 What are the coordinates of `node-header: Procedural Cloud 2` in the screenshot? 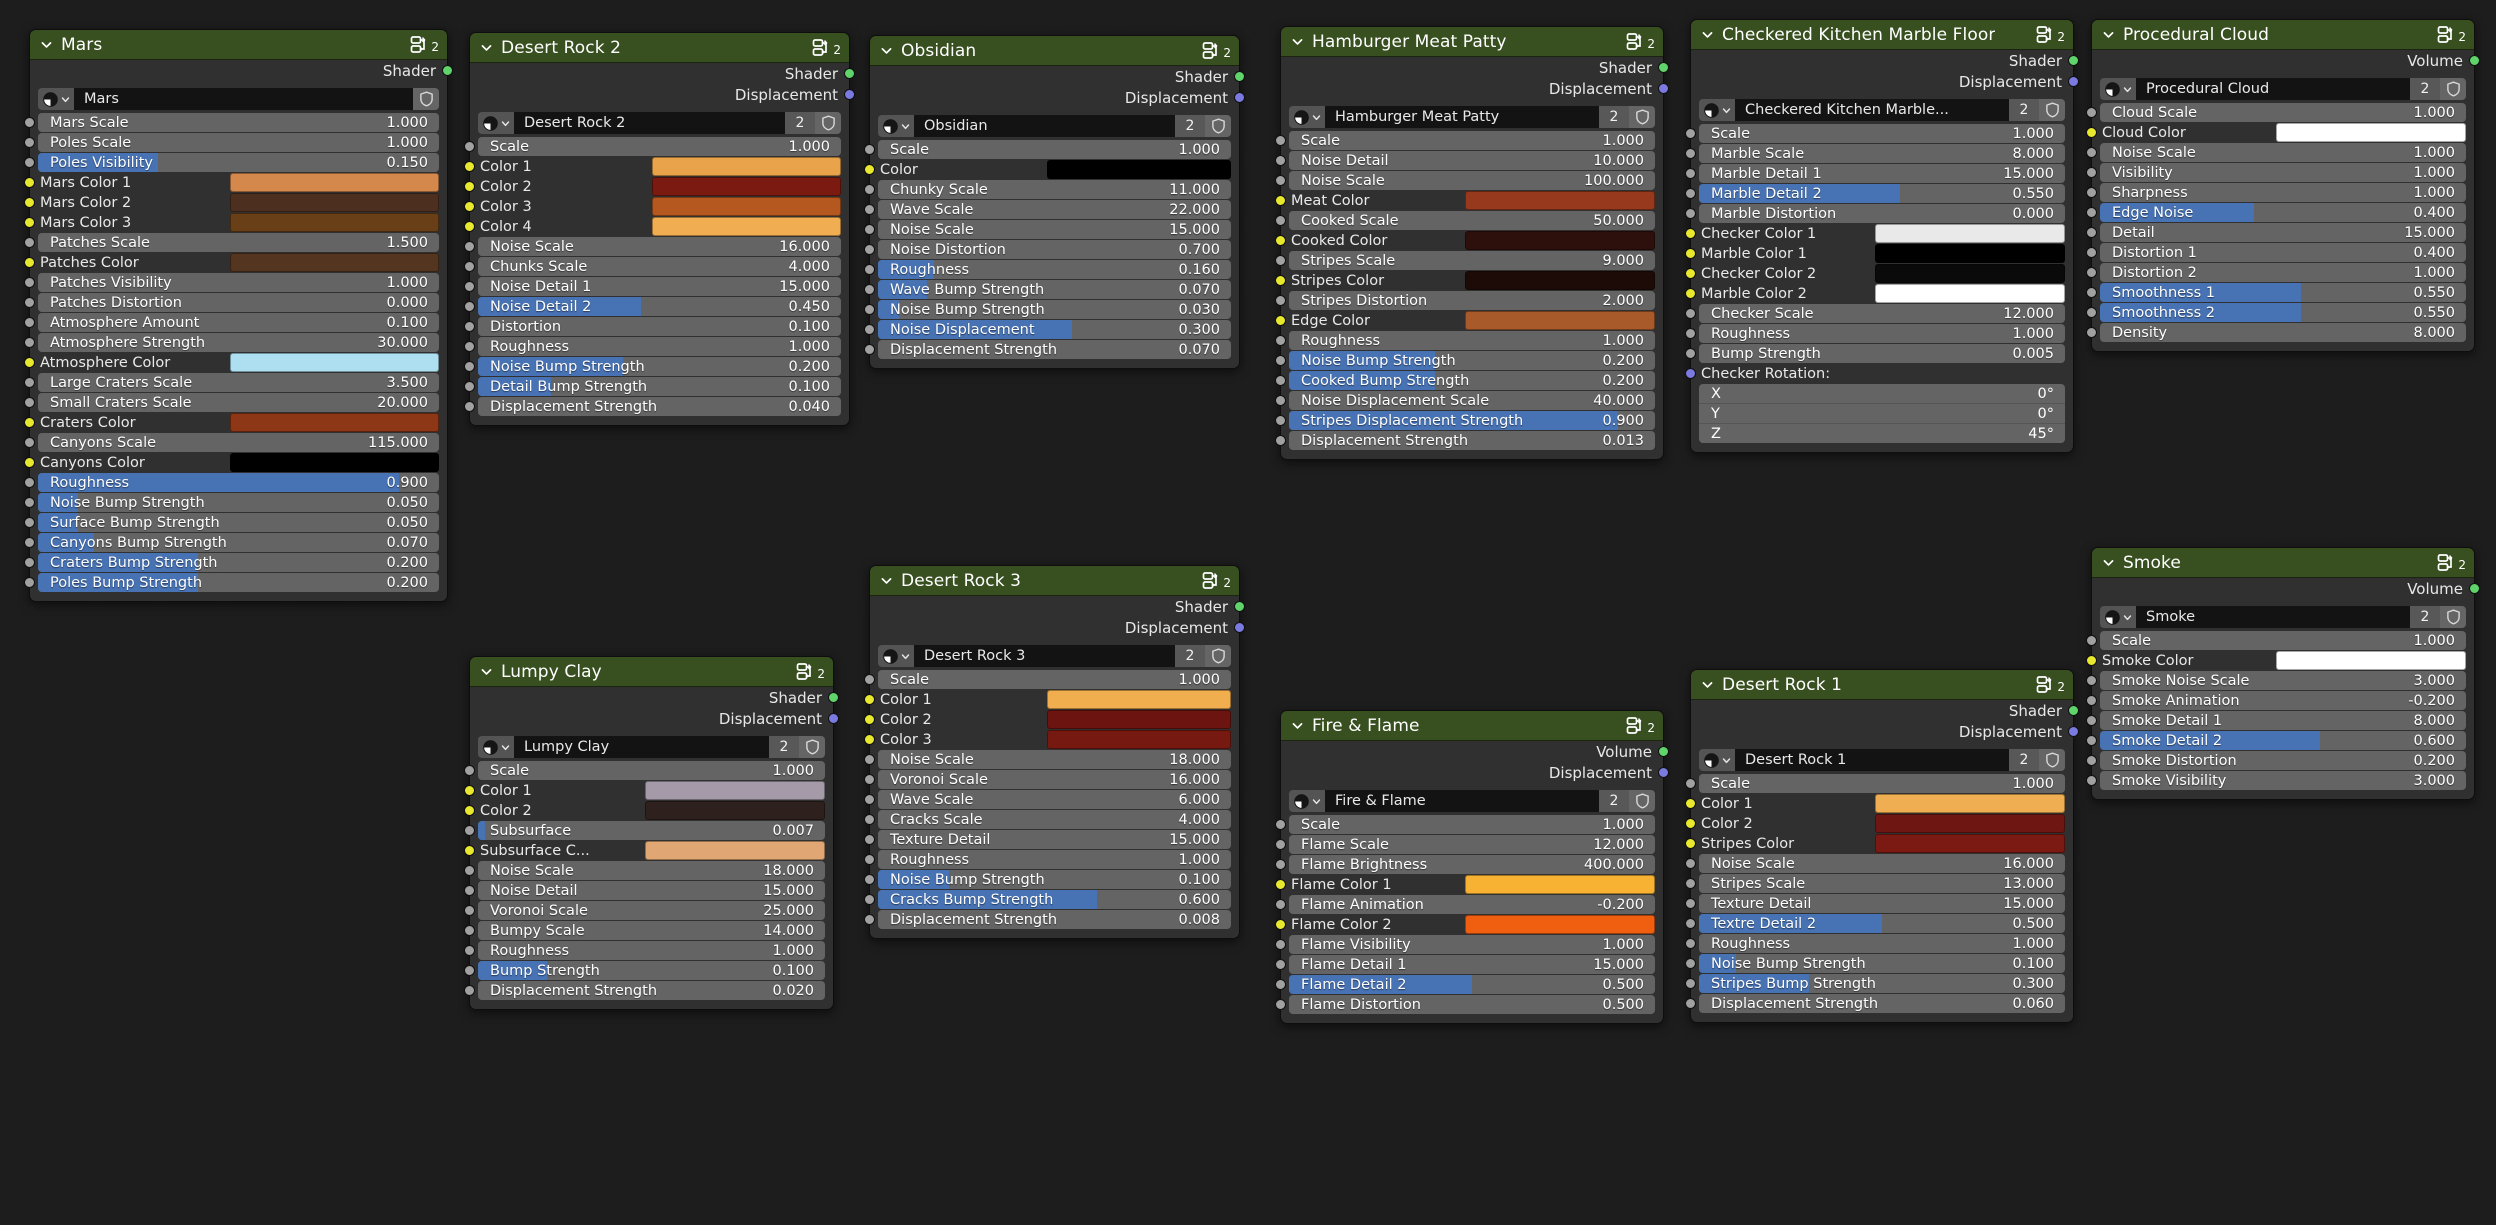 It's located at (2283, 35).